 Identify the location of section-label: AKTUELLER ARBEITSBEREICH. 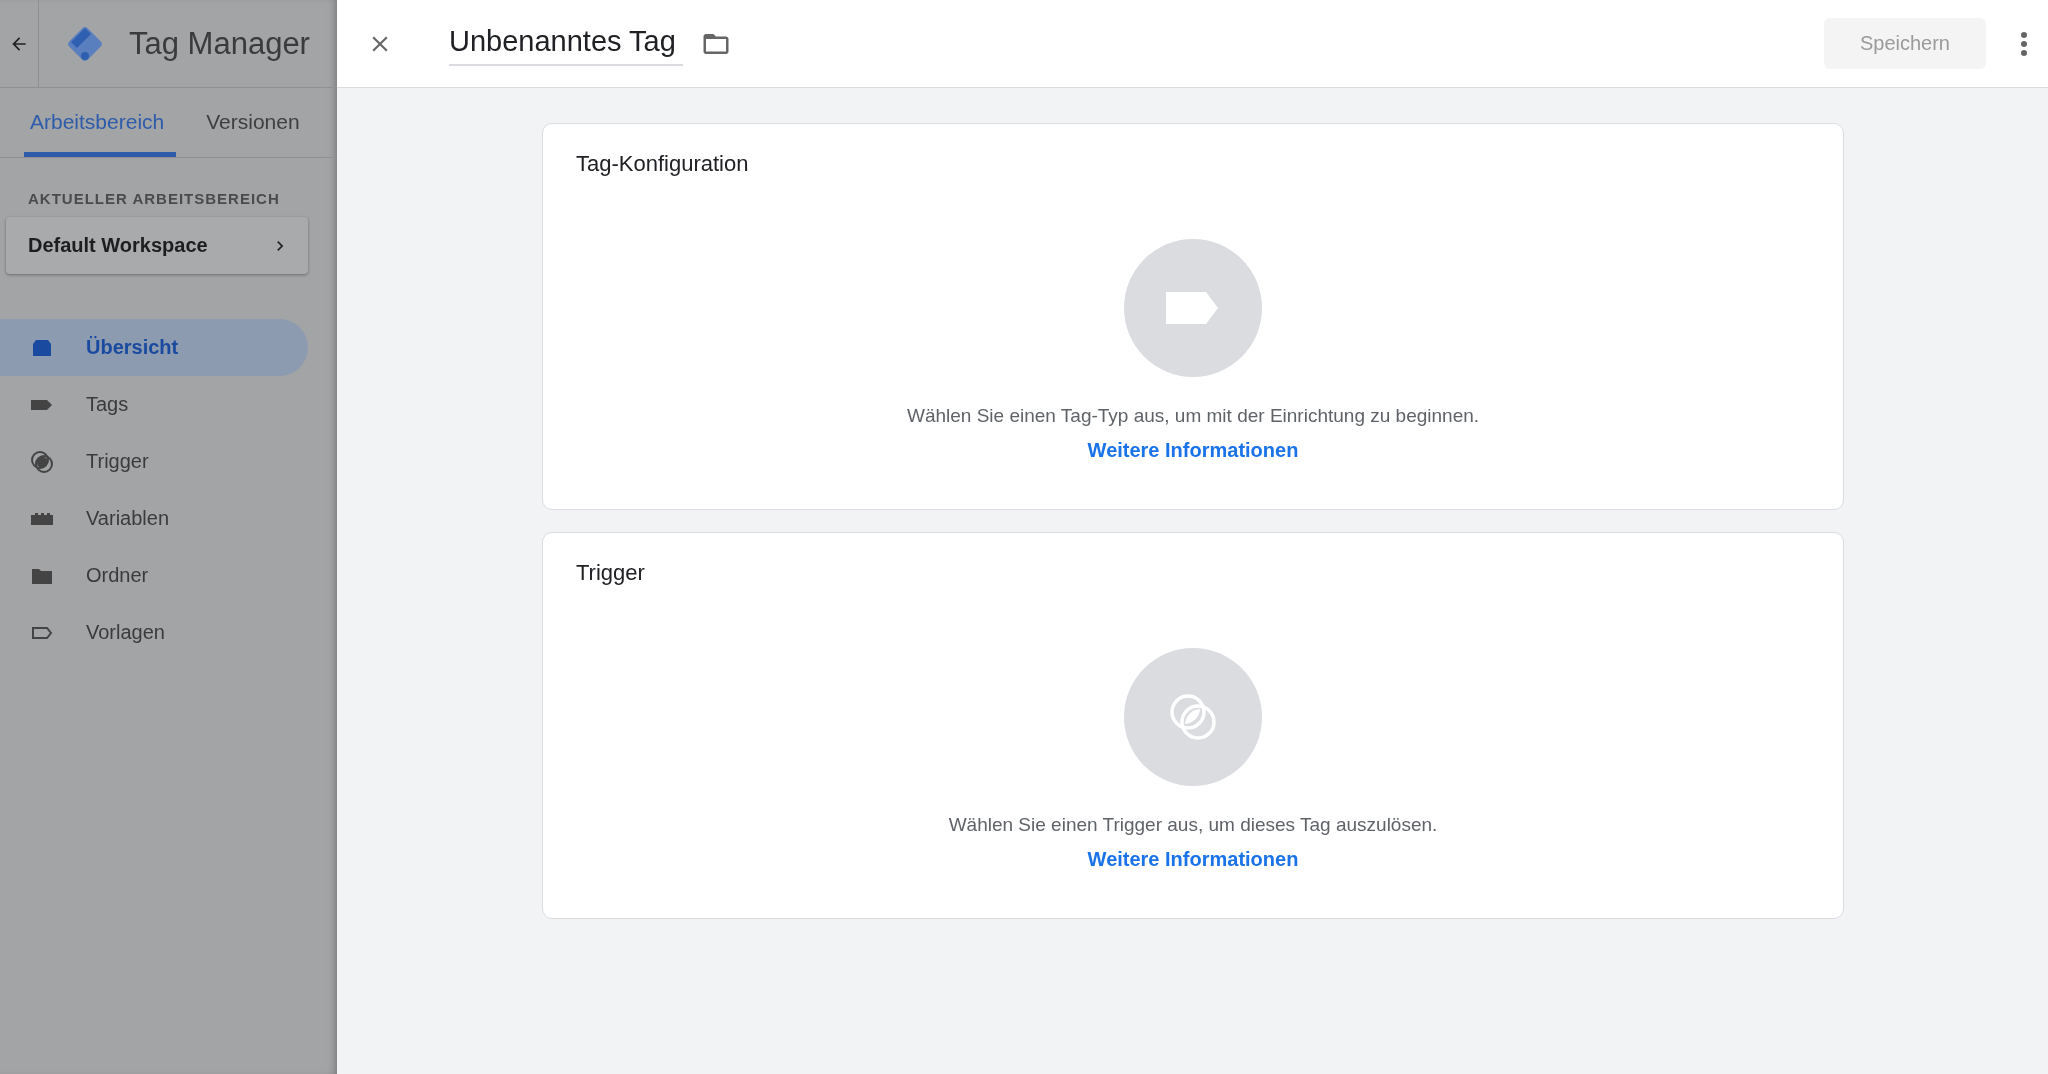
(154, 198).